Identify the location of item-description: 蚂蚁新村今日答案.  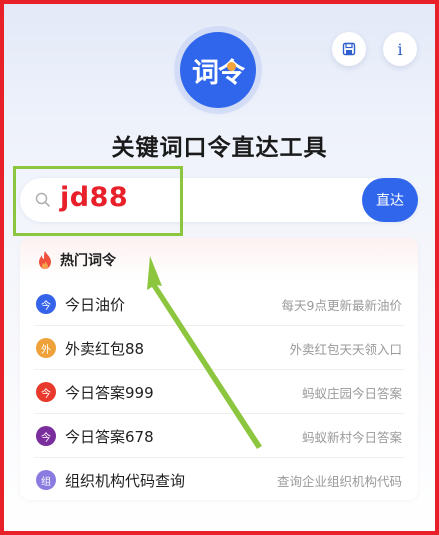
(351, 437).